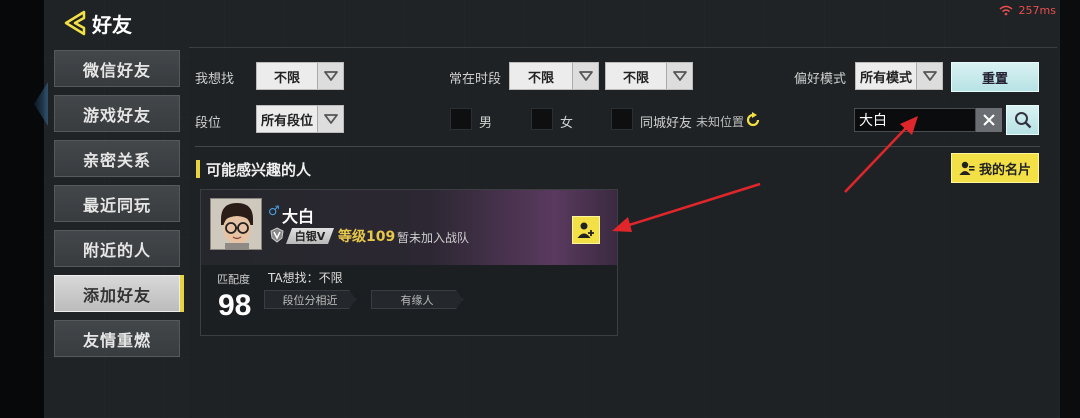  Describe the element at coordinates (820, 79) in the screenshot. I see `preferred-mode-label: 偏好模式` at that location.